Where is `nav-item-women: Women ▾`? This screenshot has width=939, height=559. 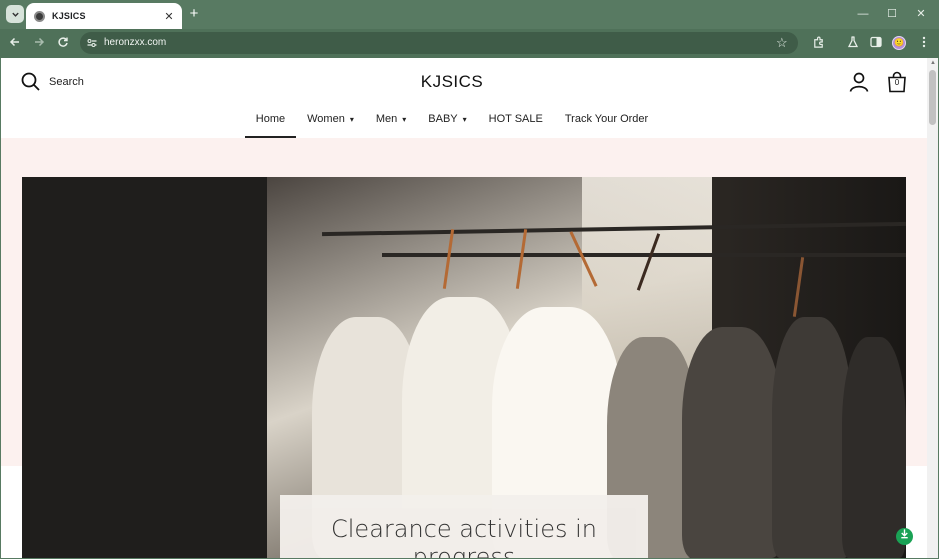
nav-item-women: Women ▾ is located at coordinates (330, 125).